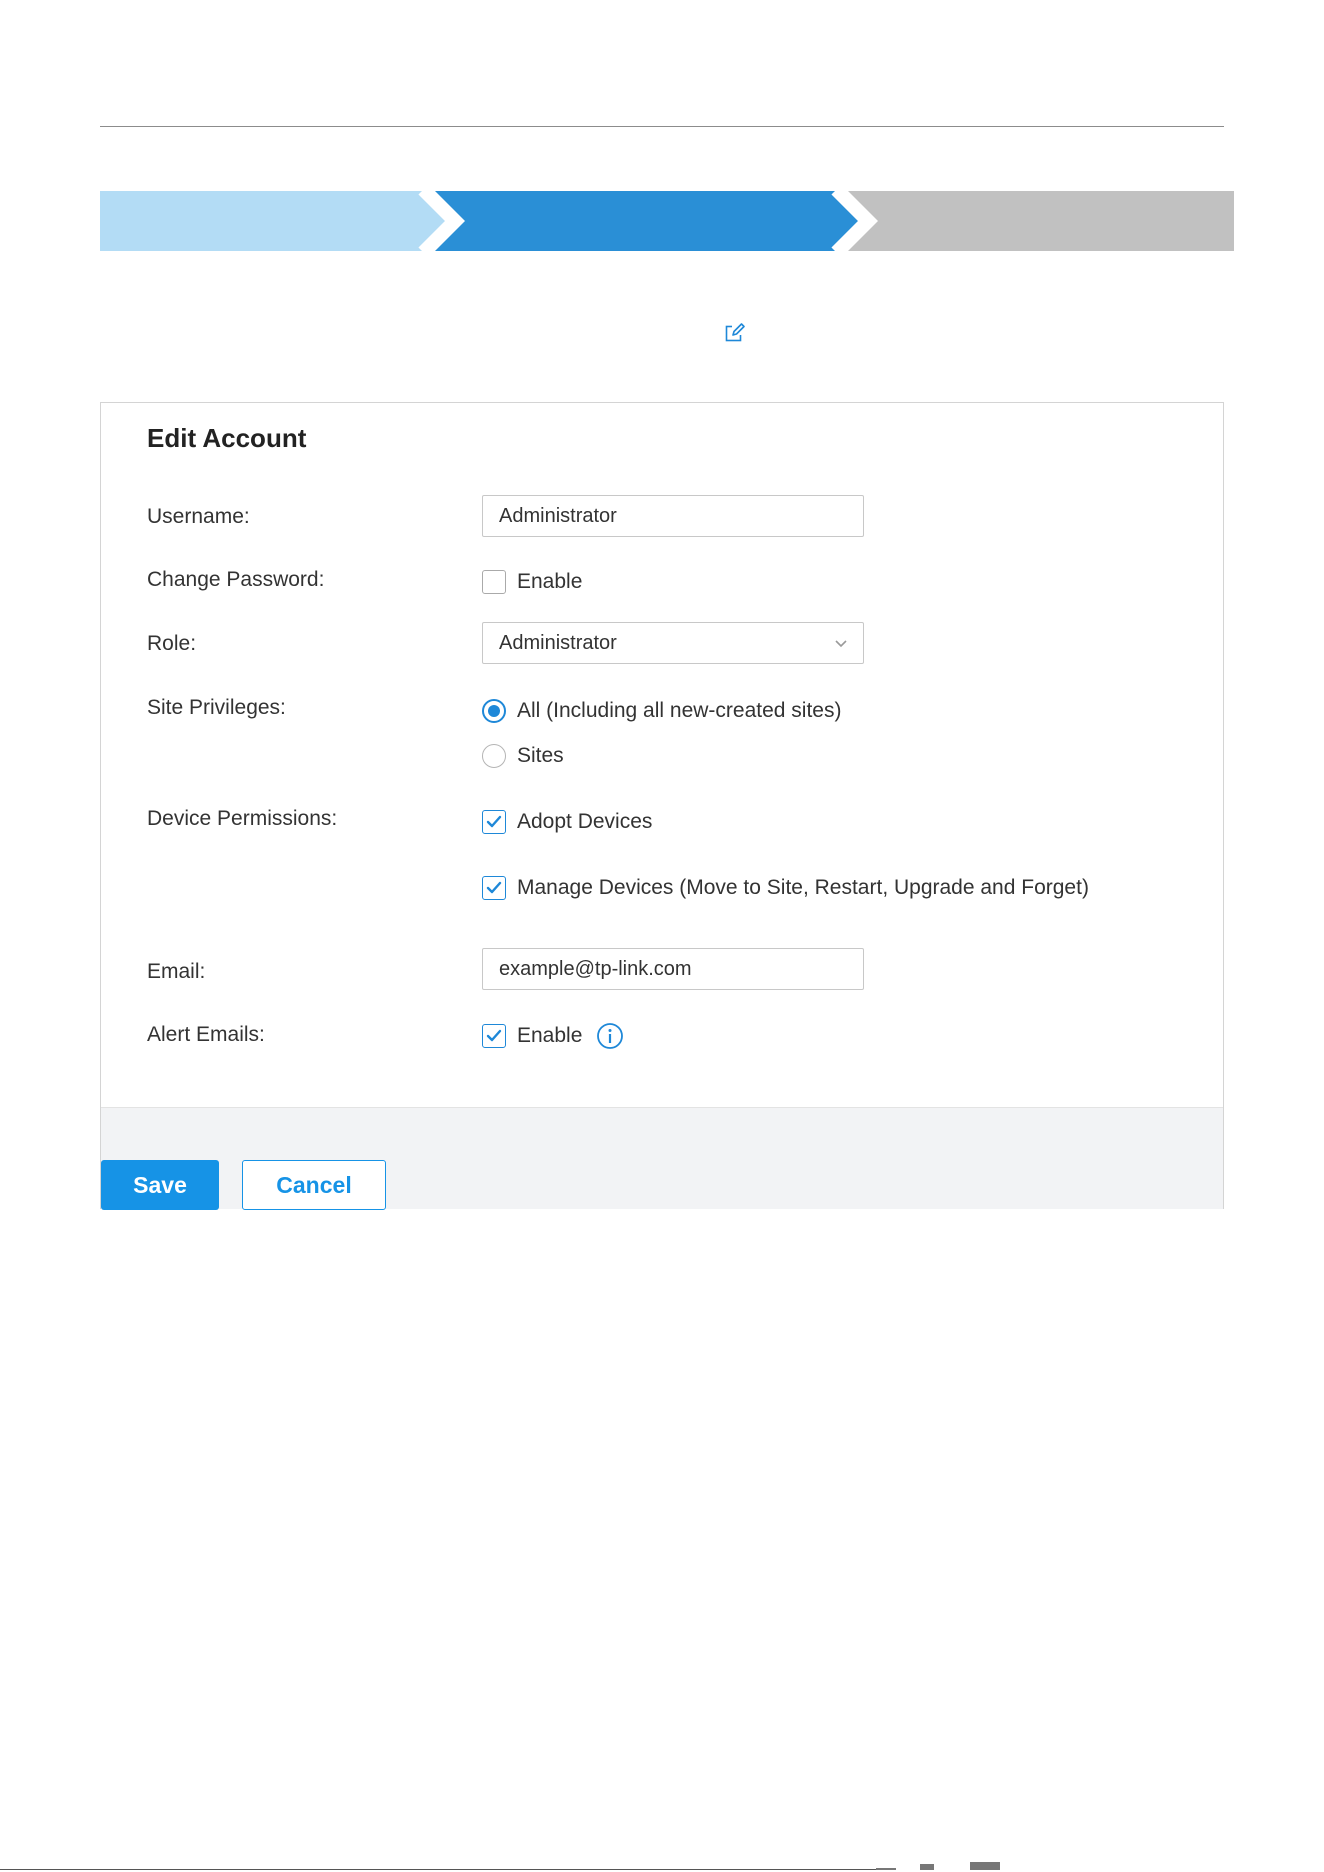  What do you see at coordinates (585, 821) in the screenshot?
I see `adopt-devices-label: Adopt Devices` at bounding box center [585, 821].